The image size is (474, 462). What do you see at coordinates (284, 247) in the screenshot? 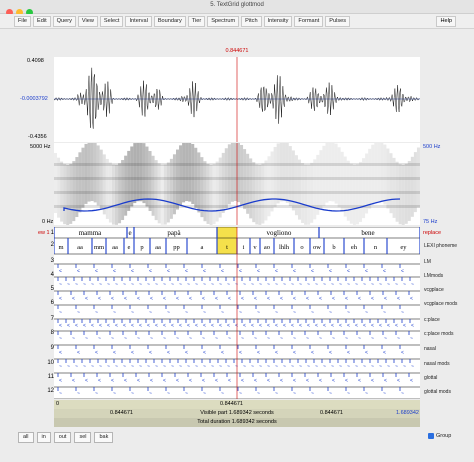
I see `phoneme-label: lhlh` at bounding box center [284, 247].